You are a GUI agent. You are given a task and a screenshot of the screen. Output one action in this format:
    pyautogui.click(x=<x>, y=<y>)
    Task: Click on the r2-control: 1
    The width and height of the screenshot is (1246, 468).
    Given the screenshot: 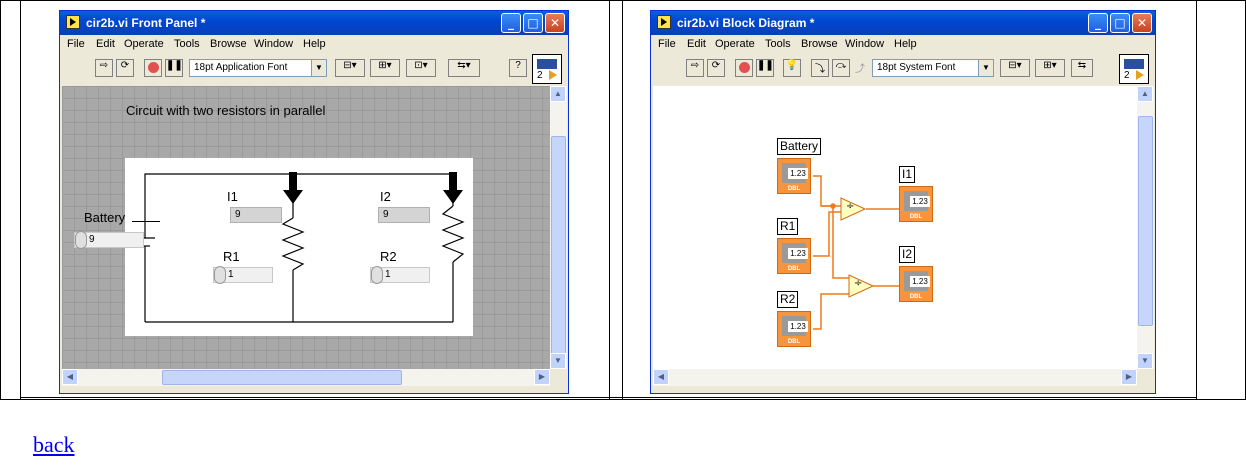 What is the action you would take?
    pyautogui.click(x=400, y=275)
    